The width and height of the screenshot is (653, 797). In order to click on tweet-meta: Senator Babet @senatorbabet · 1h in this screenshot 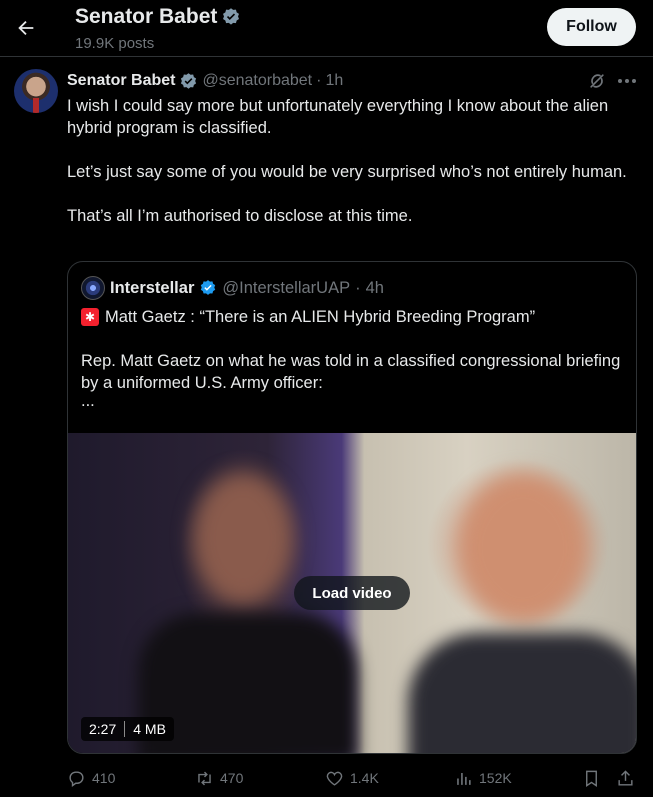, I will do `click(205, 81)`.